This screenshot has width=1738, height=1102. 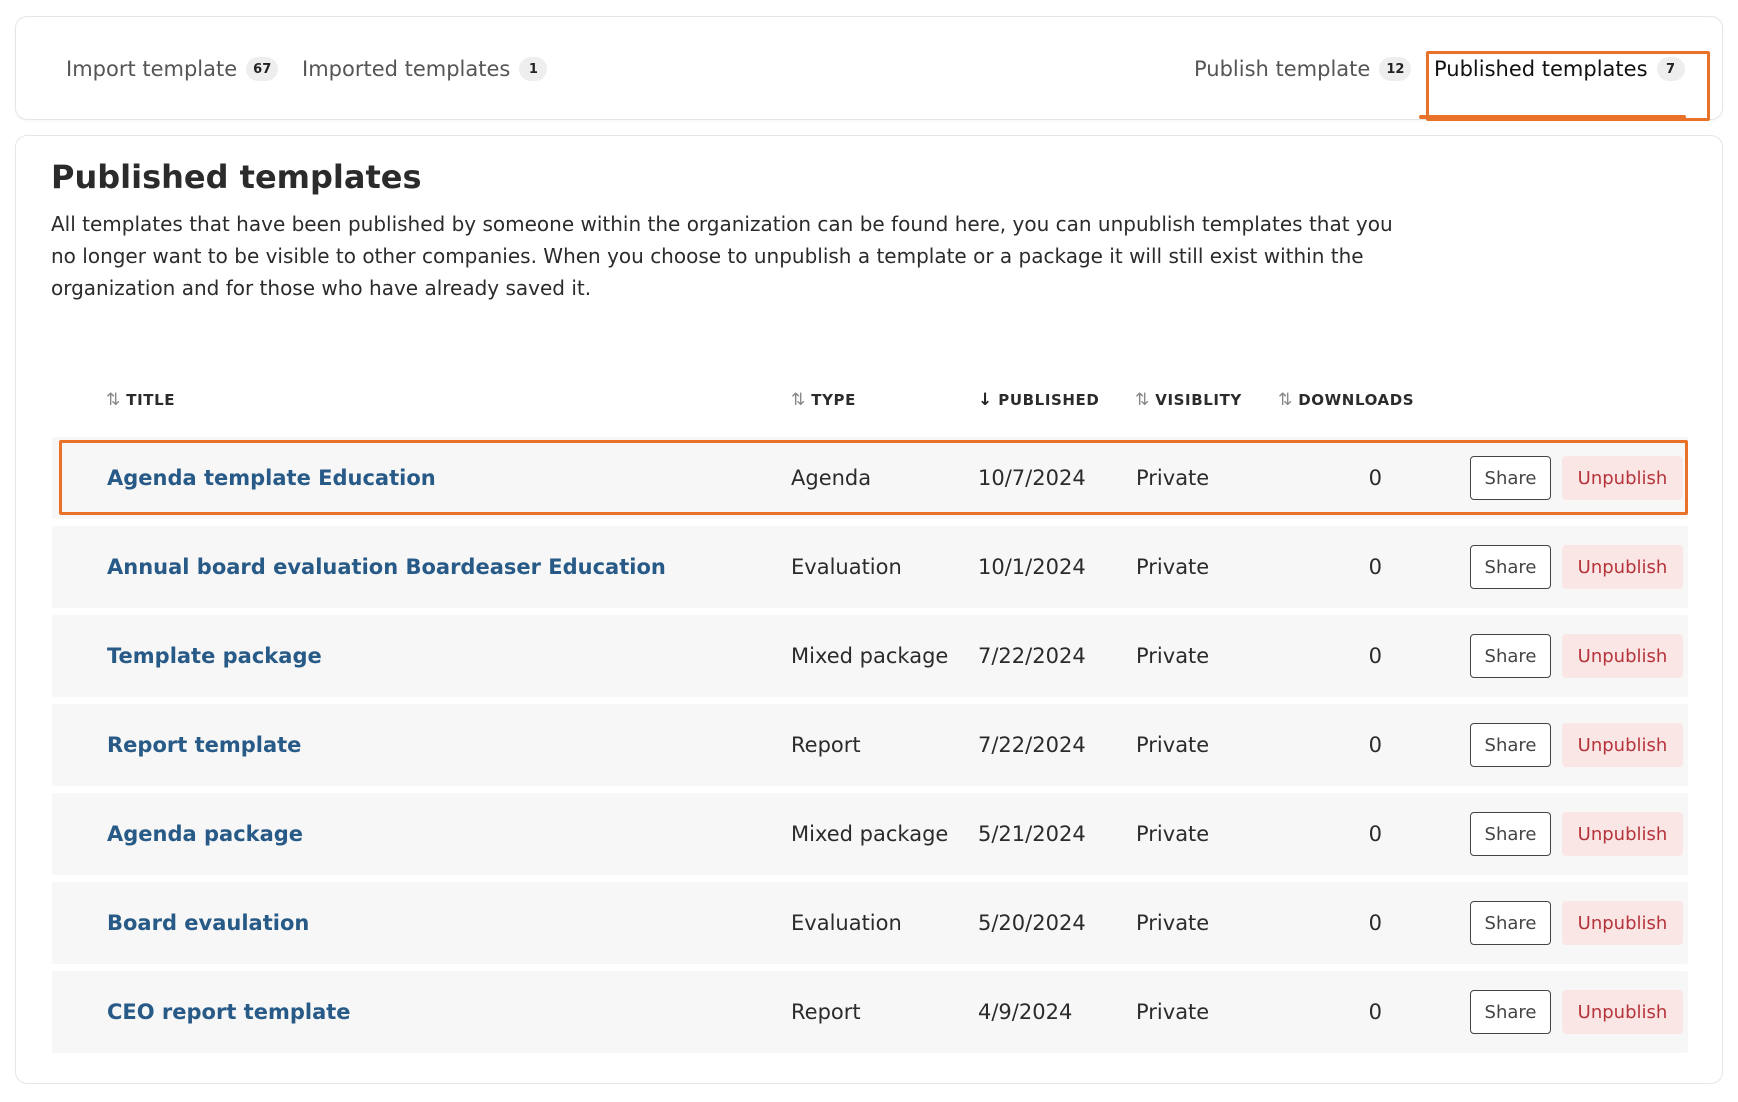 What do you see at coordinates (152, 69) in the screenshot?
I see `tab-label: Import template` at bounding box center [152, 69].